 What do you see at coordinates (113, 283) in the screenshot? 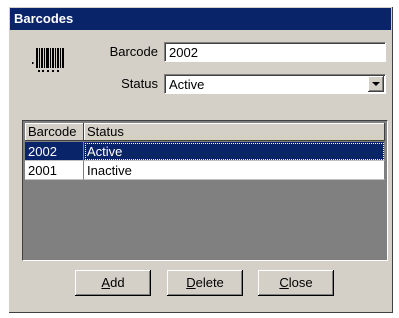
I see `add-button: Add` at bounding box center [113, 283].